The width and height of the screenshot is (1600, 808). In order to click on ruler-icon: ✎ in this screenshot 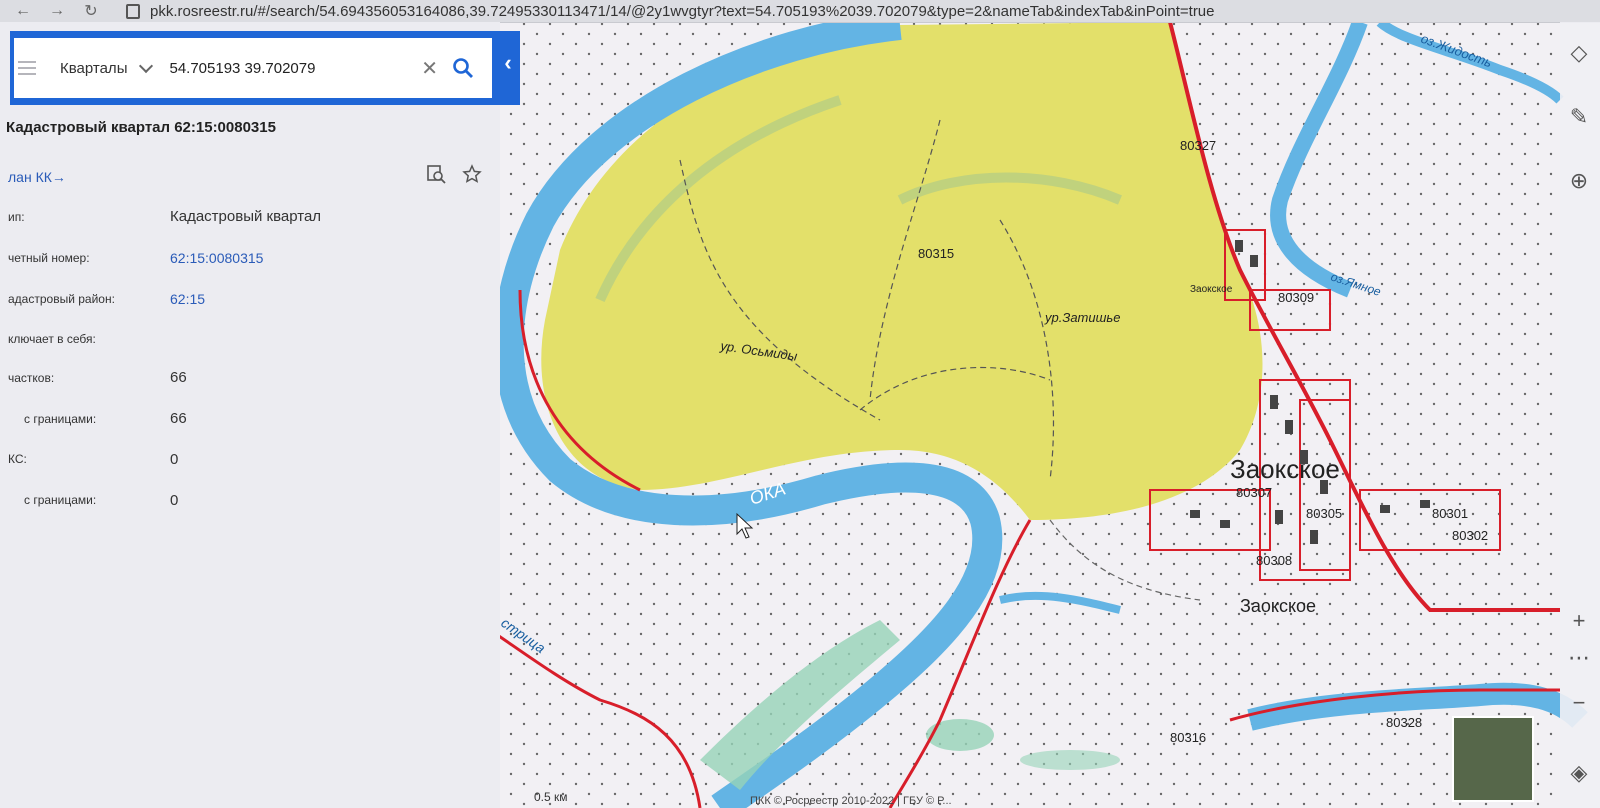, I will do `click(1579, 117)`.